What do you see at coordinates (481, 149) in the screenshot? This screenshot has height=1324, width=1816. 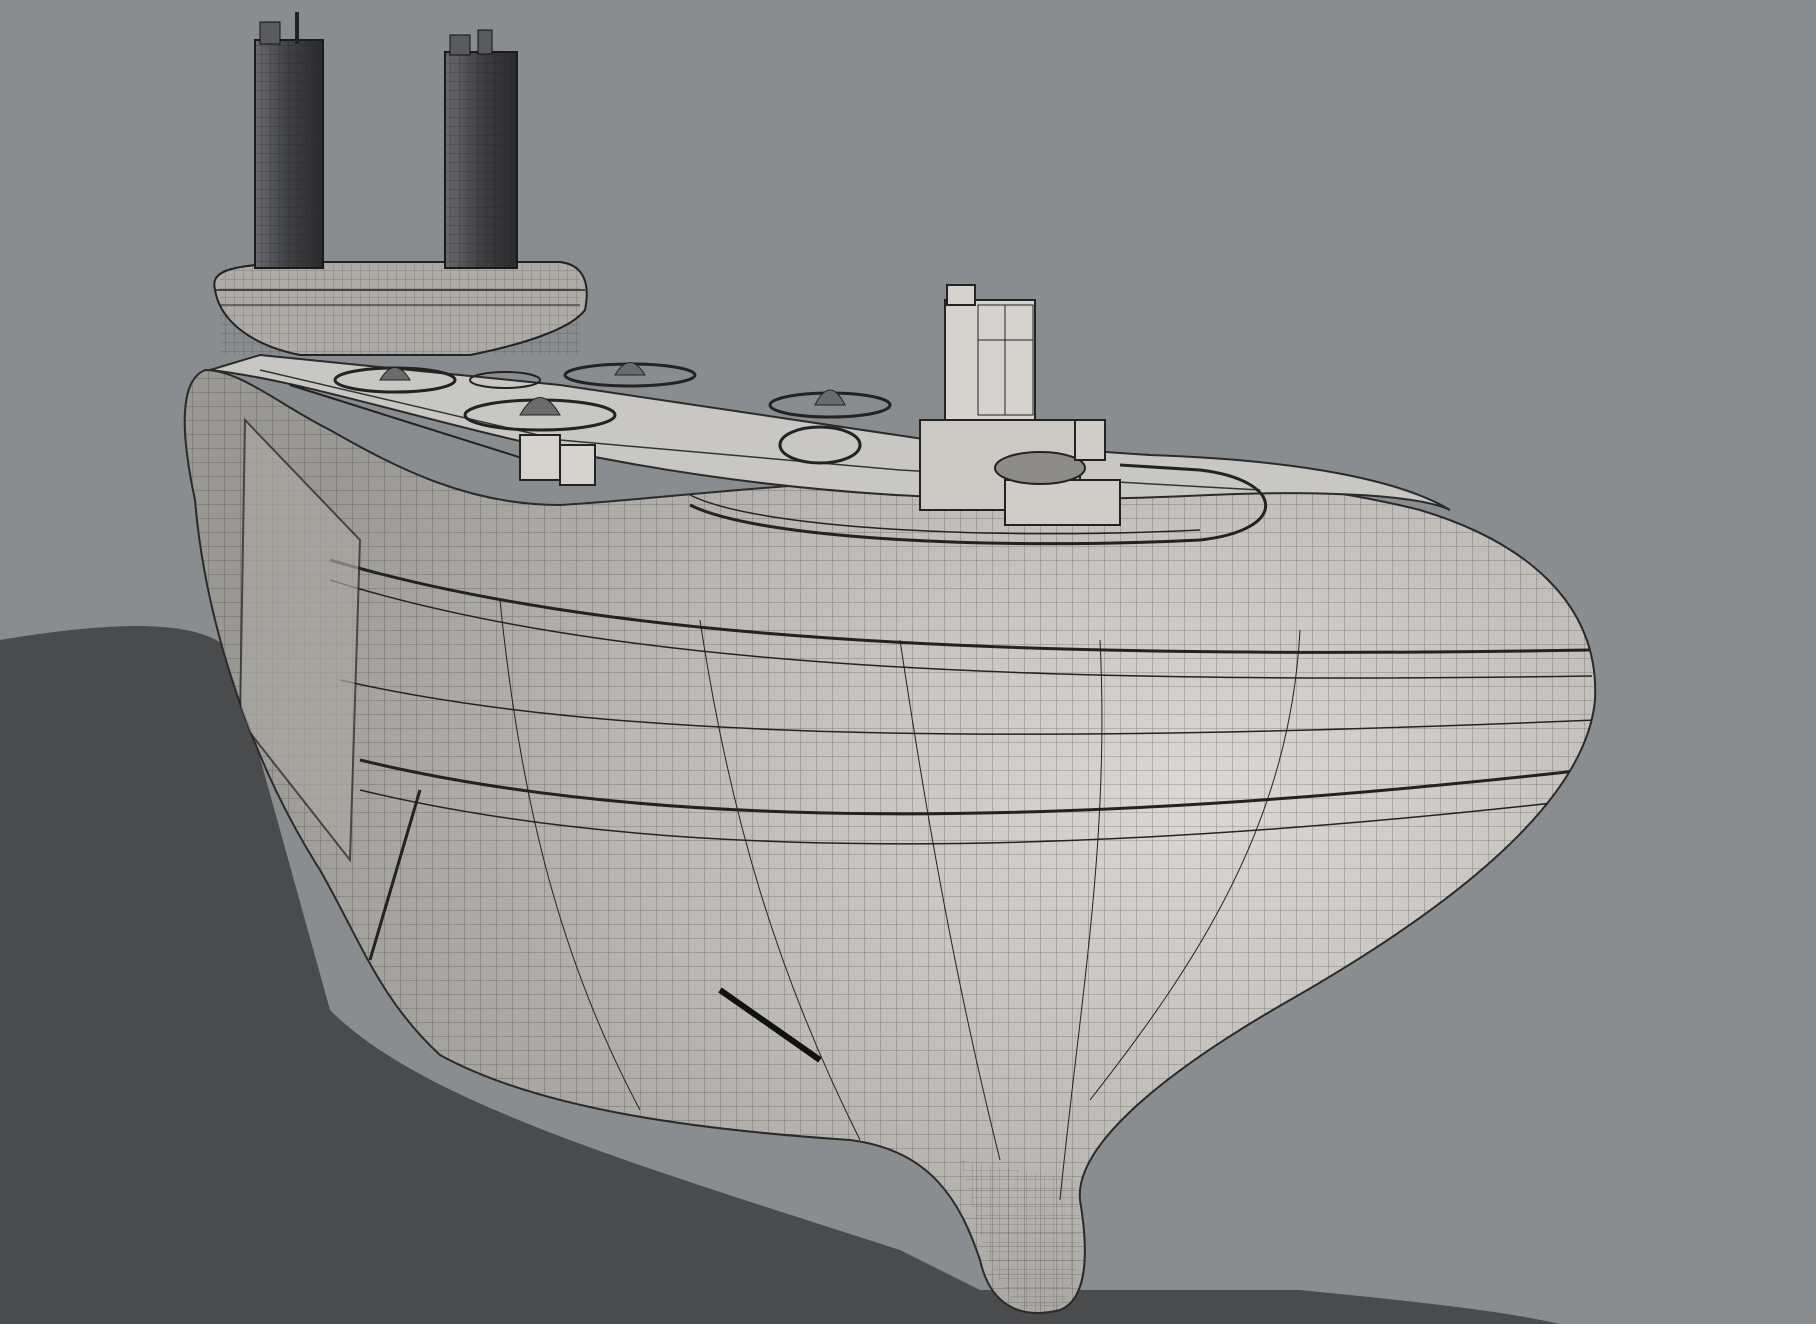 I see `smokestack-right` at bounding box center [481, 149].